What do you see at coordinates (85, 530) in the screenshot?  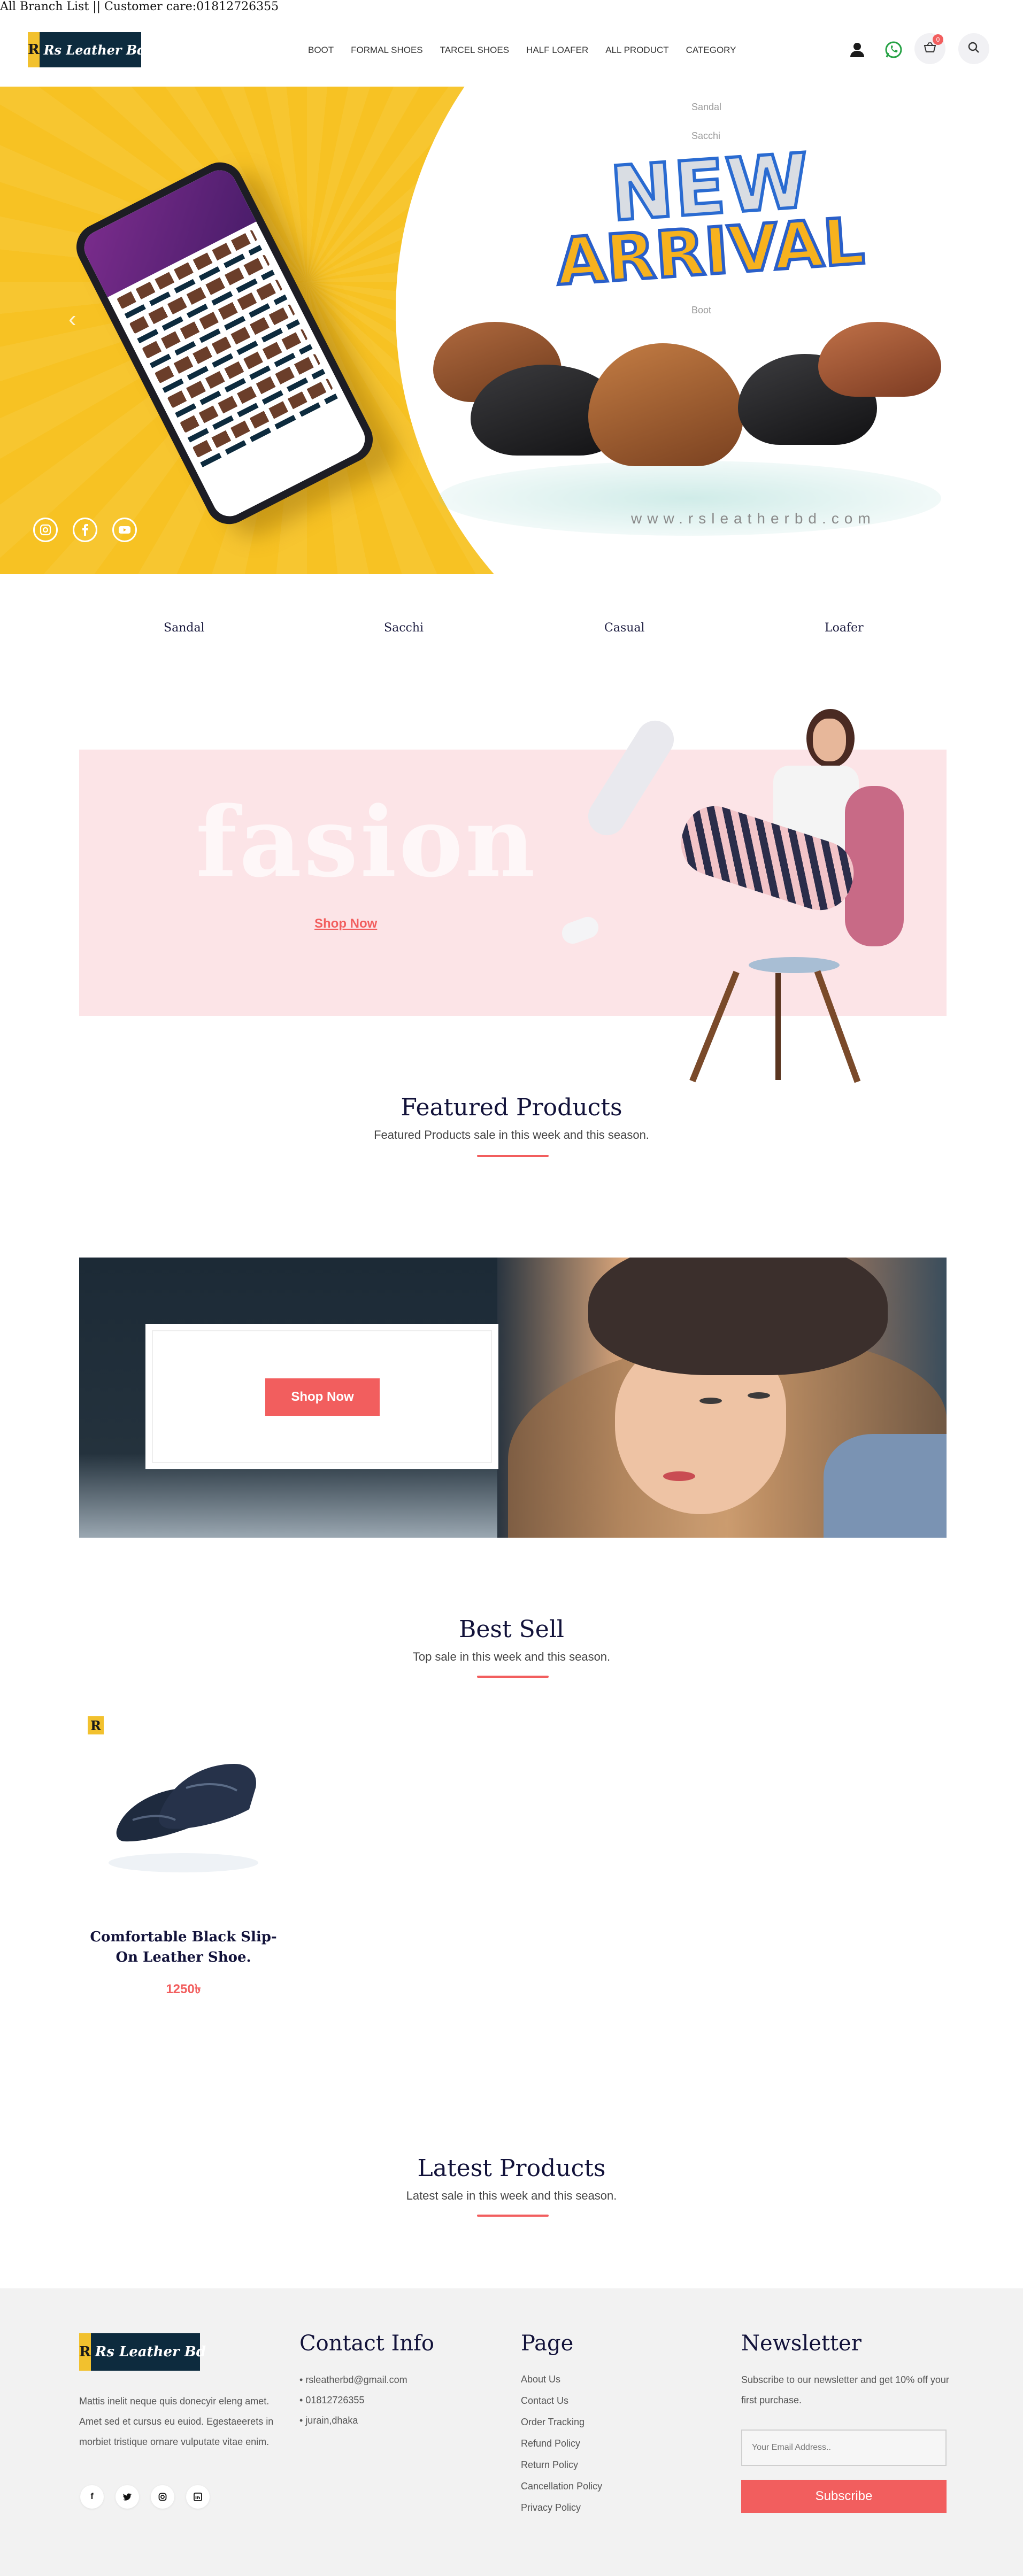 I see `facebook-icon` at bounding box center [85, 530].